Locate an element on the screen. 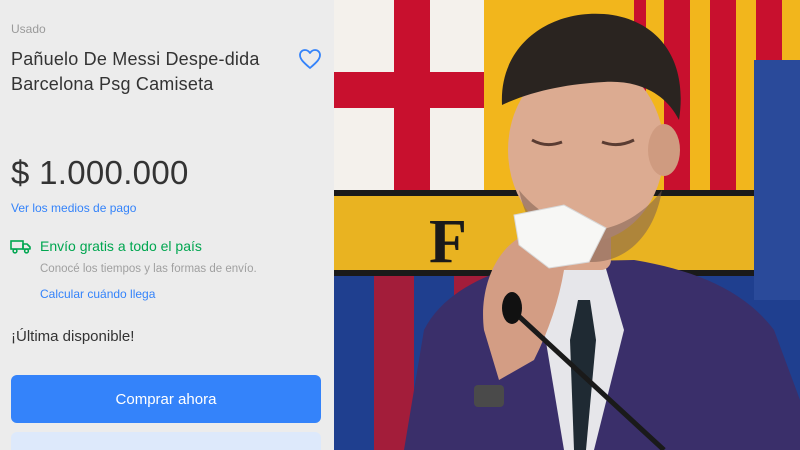 This screenshot has width=800, height=450. heart-icon is located at coordinates (310, 59).